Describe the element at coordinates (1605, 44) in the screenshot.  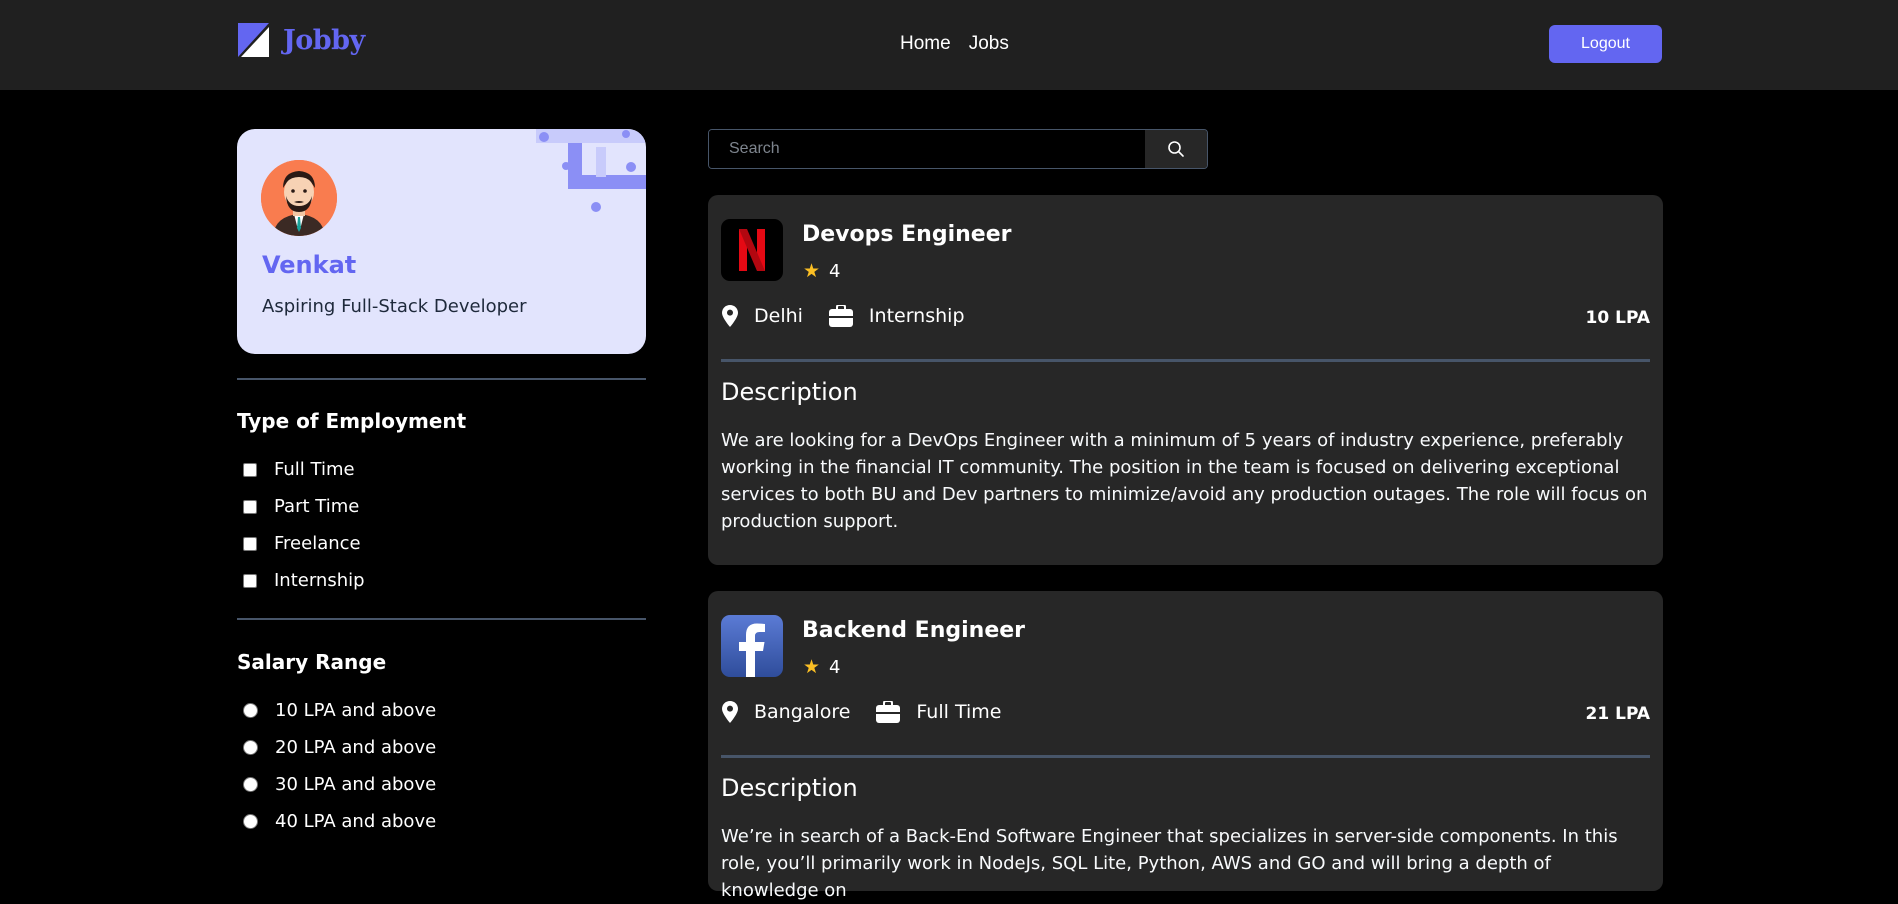
I see `logout-button: Logout` at that location.